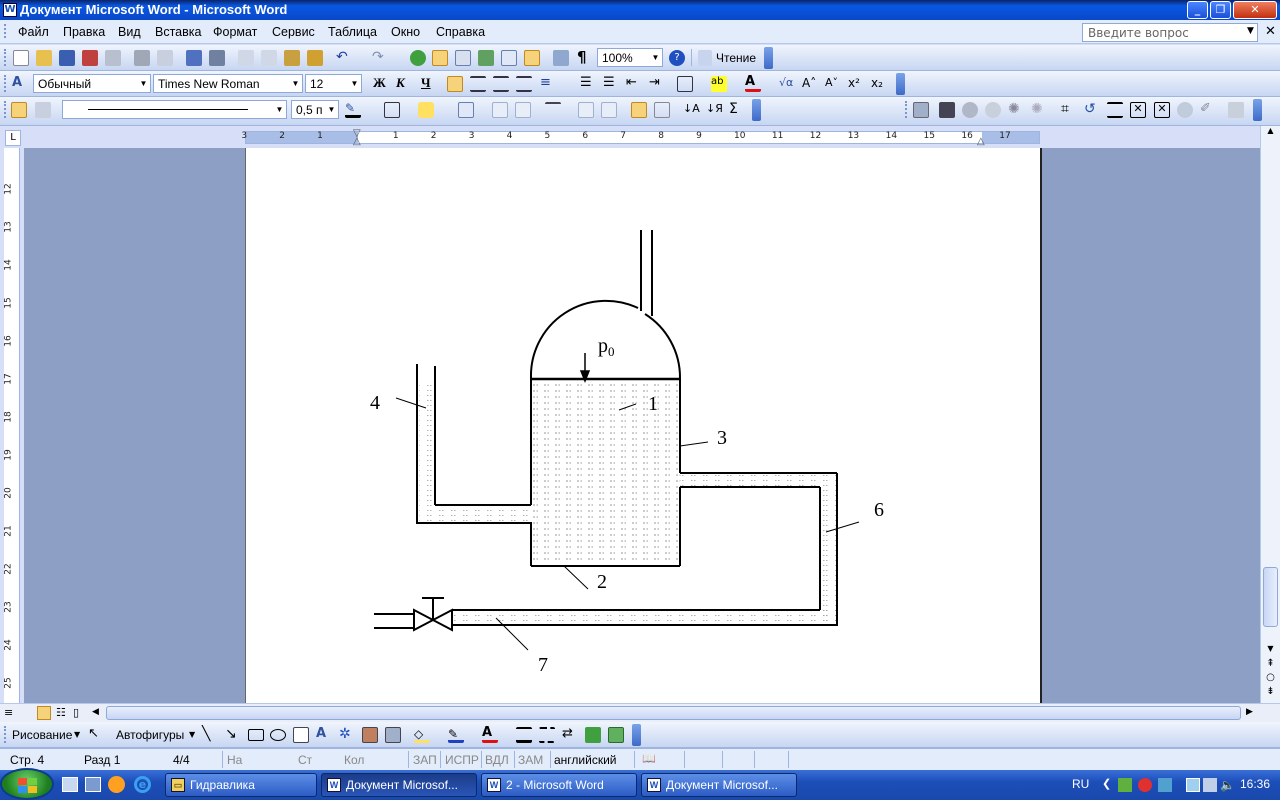  I want to click on copy-icon, so click(269, 58).